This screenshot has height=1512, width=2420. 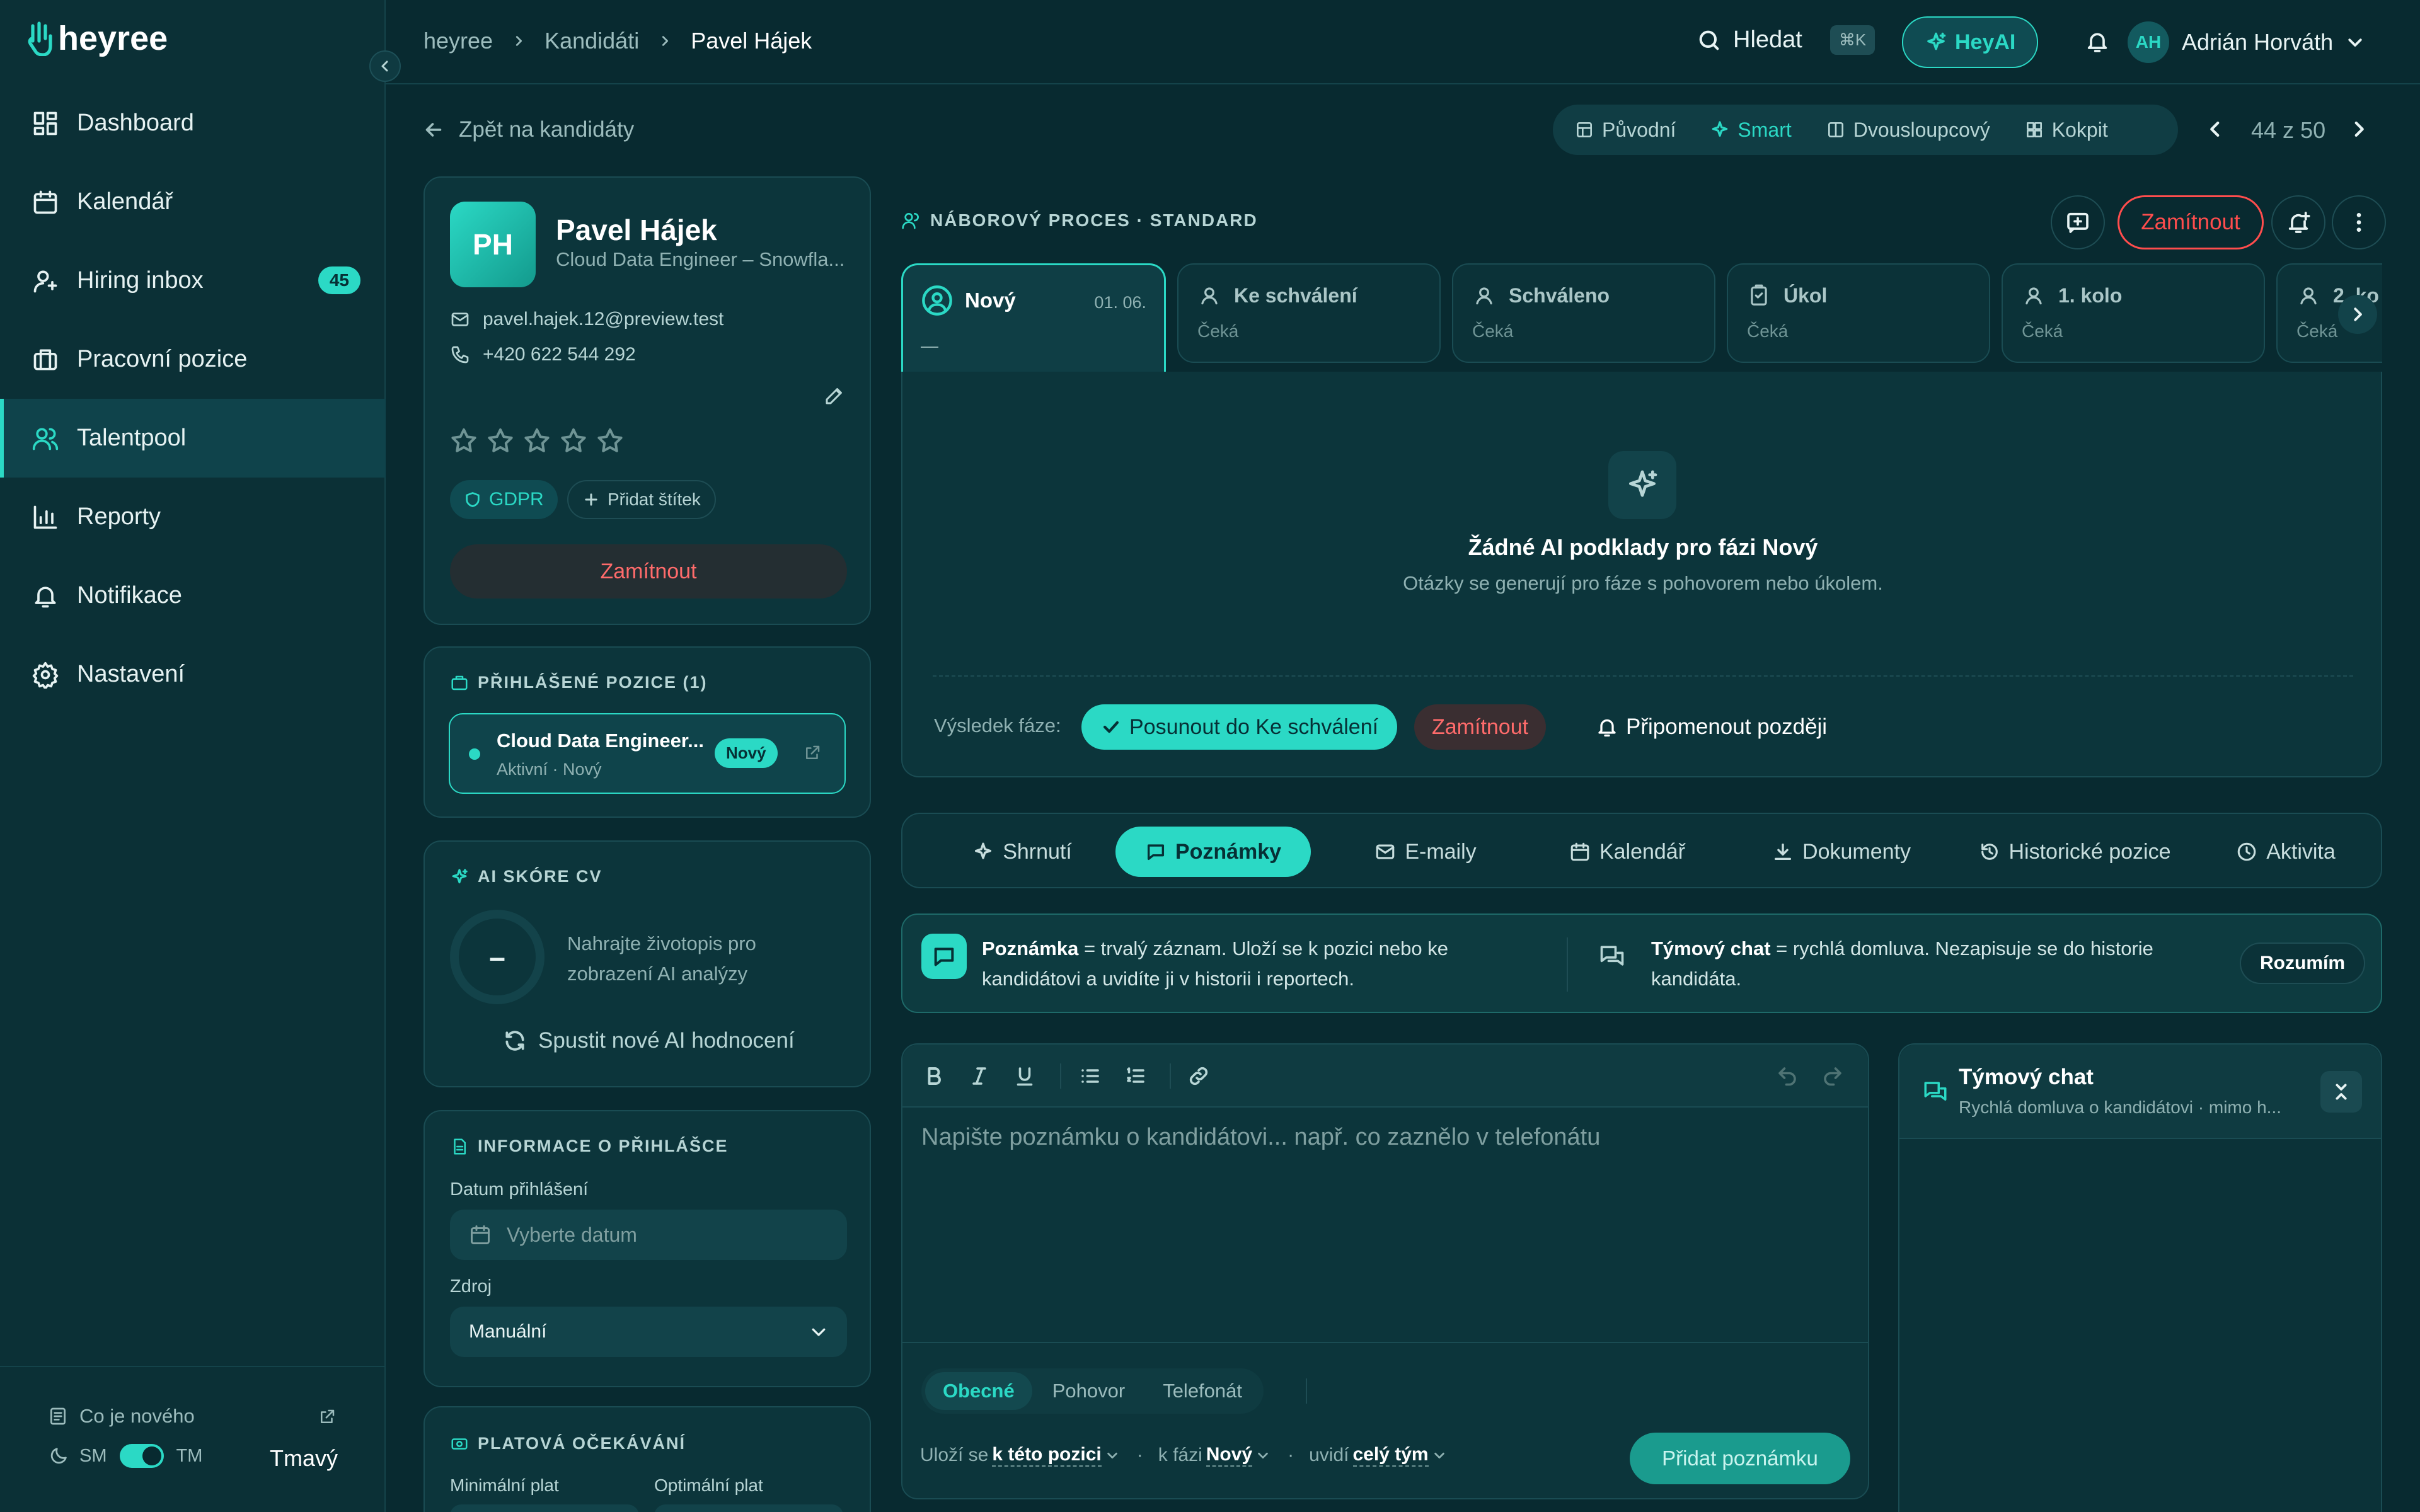 I want to click on view-two-column: Dvousloupcový, so click(x=1908, y=129).